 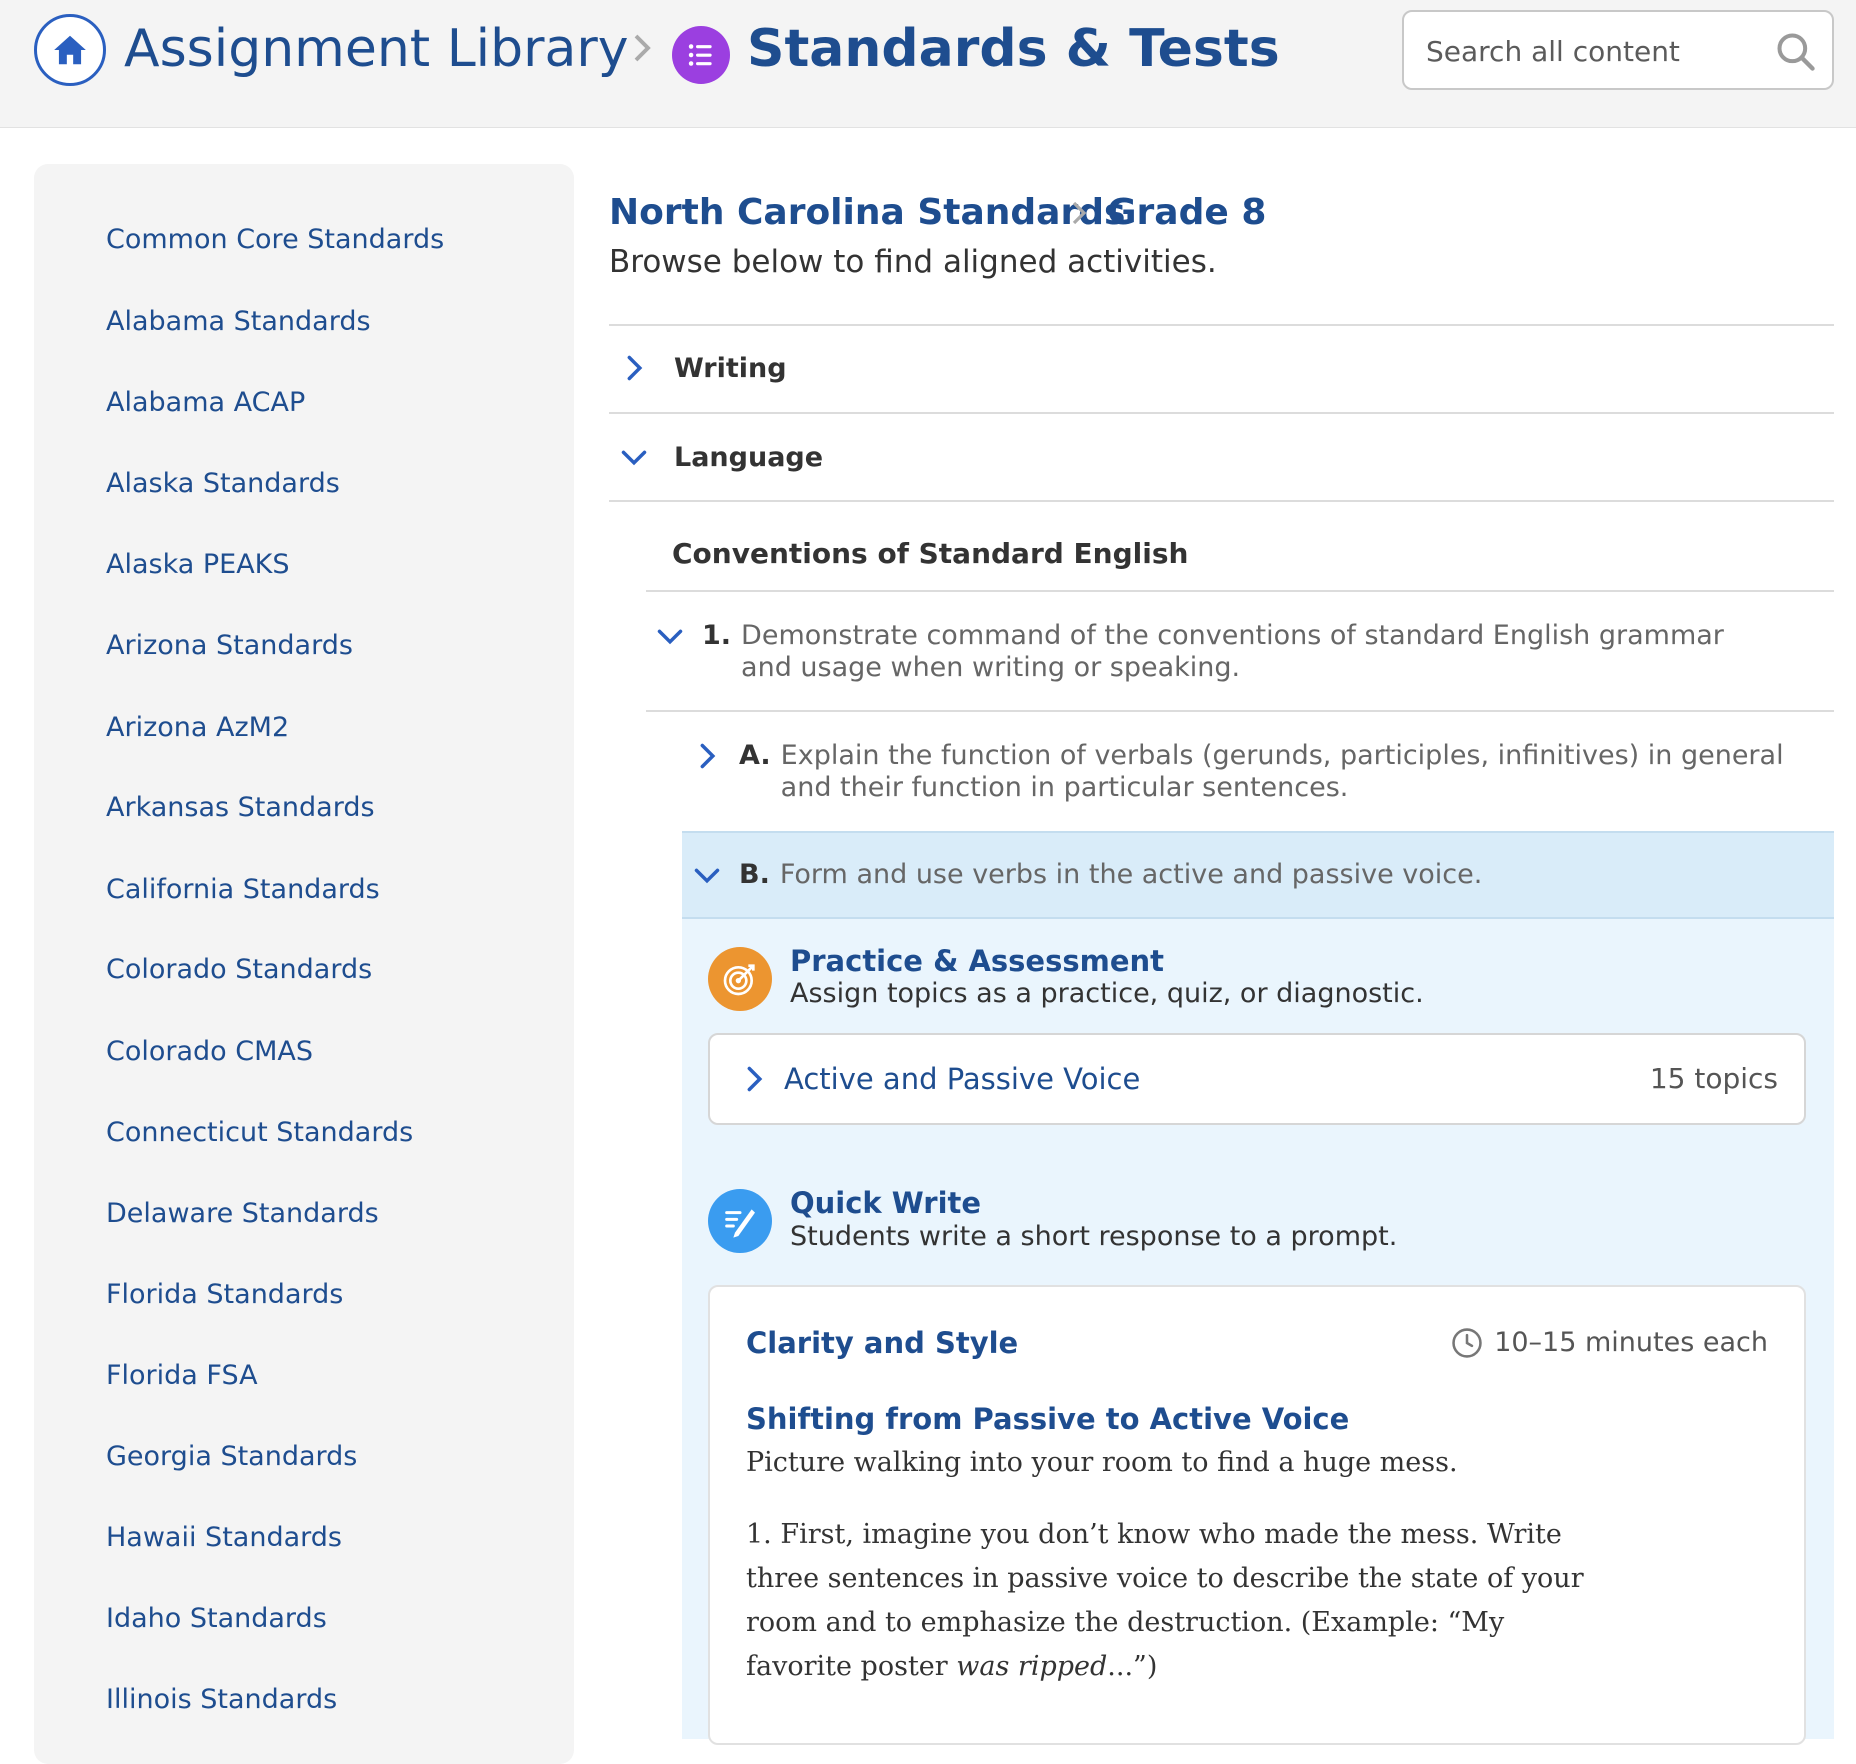 What do you see at coordinates (1047, 1419) in the screenshot?
I see `prompt-title: Shifting from Passive to Active Voice` at bounding box center [1047, 1419].